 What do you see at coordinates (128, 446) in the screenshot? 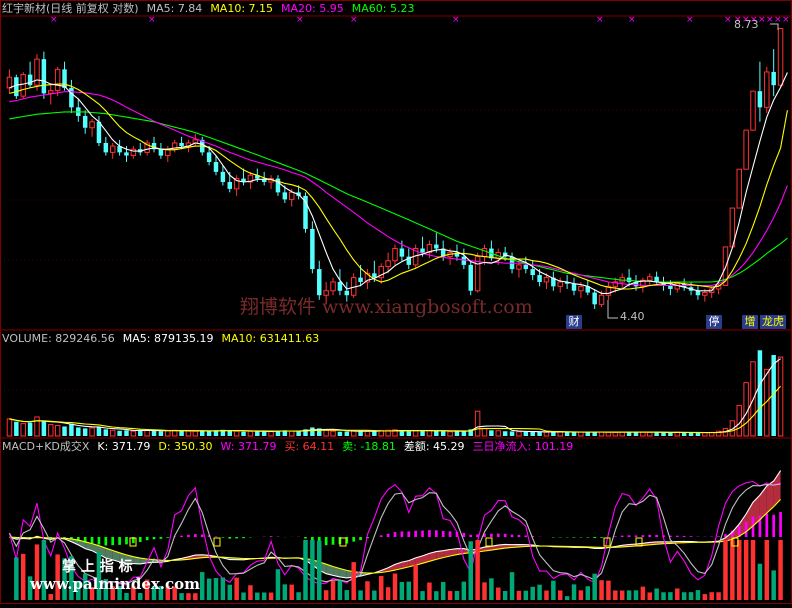
I see `k-value: : 371.79` at bounding box center [128, 446].